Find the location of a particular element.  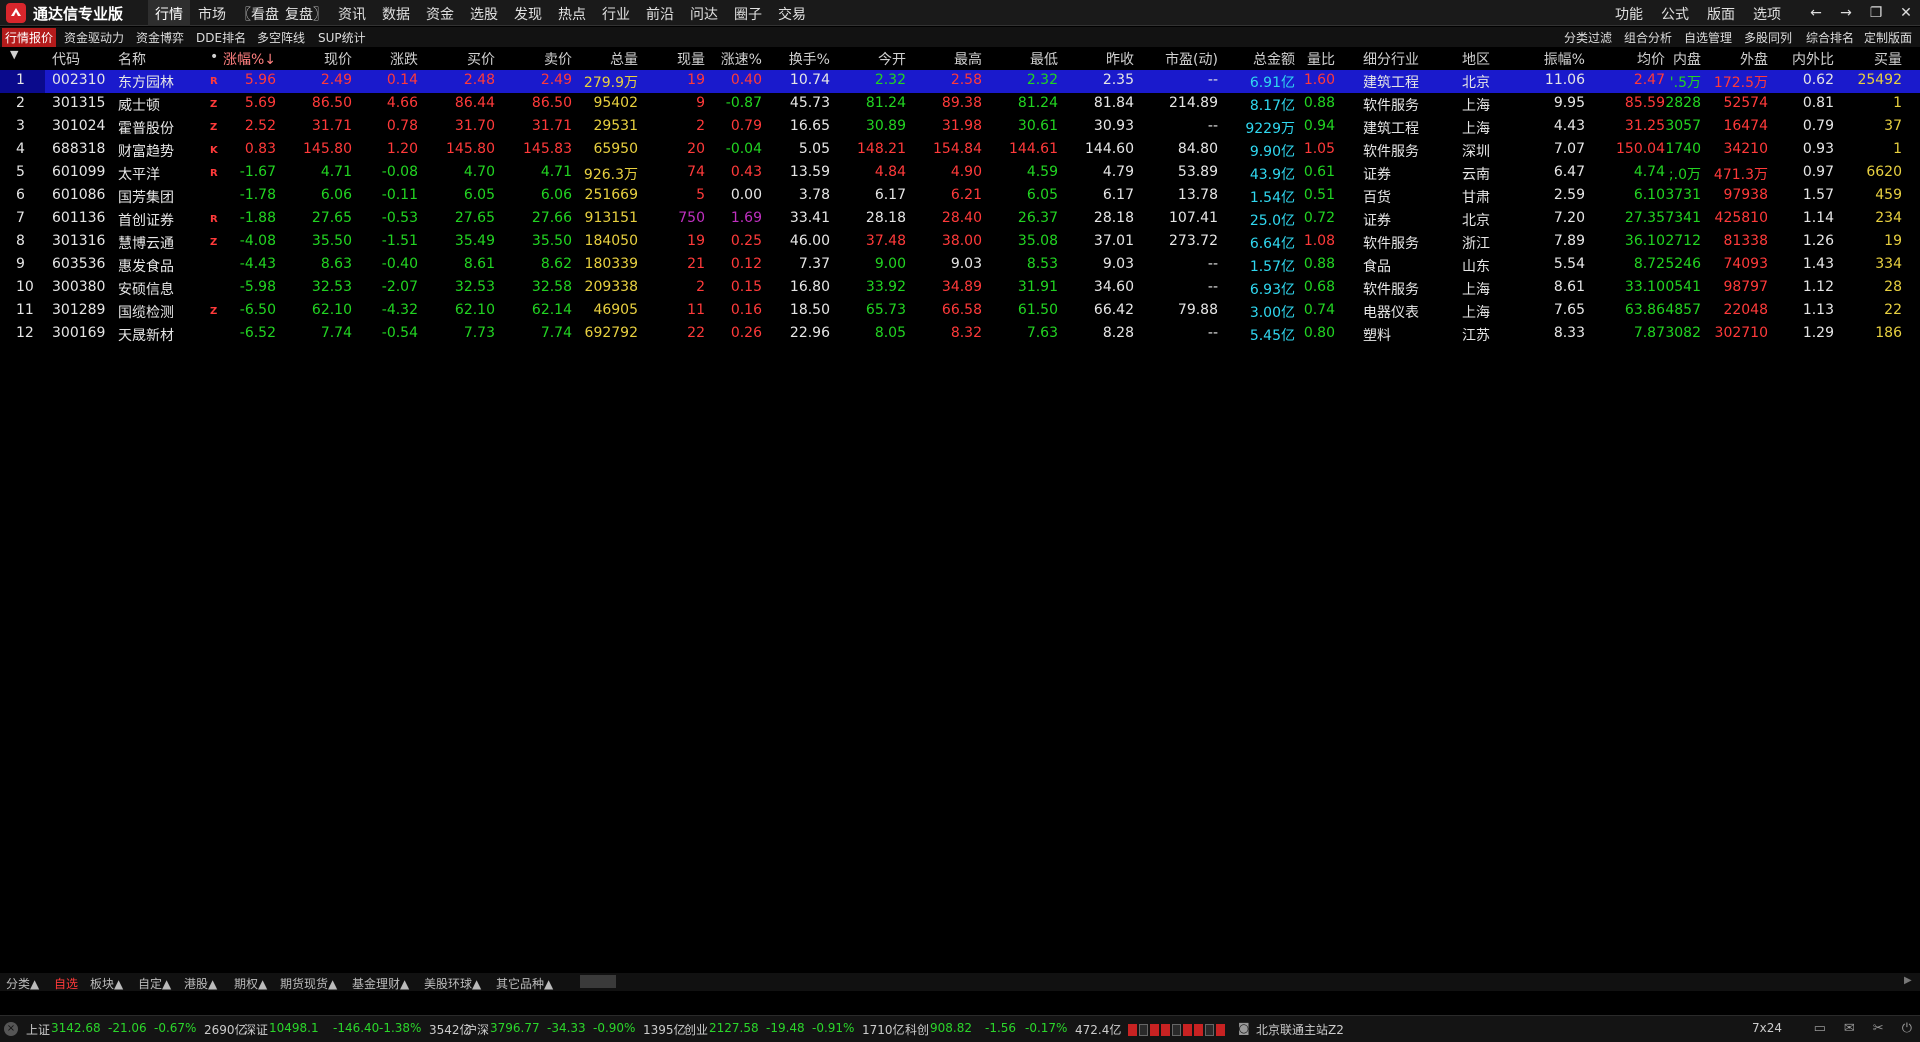

close-icon: ✕ is located at coordinates (1906, 13).